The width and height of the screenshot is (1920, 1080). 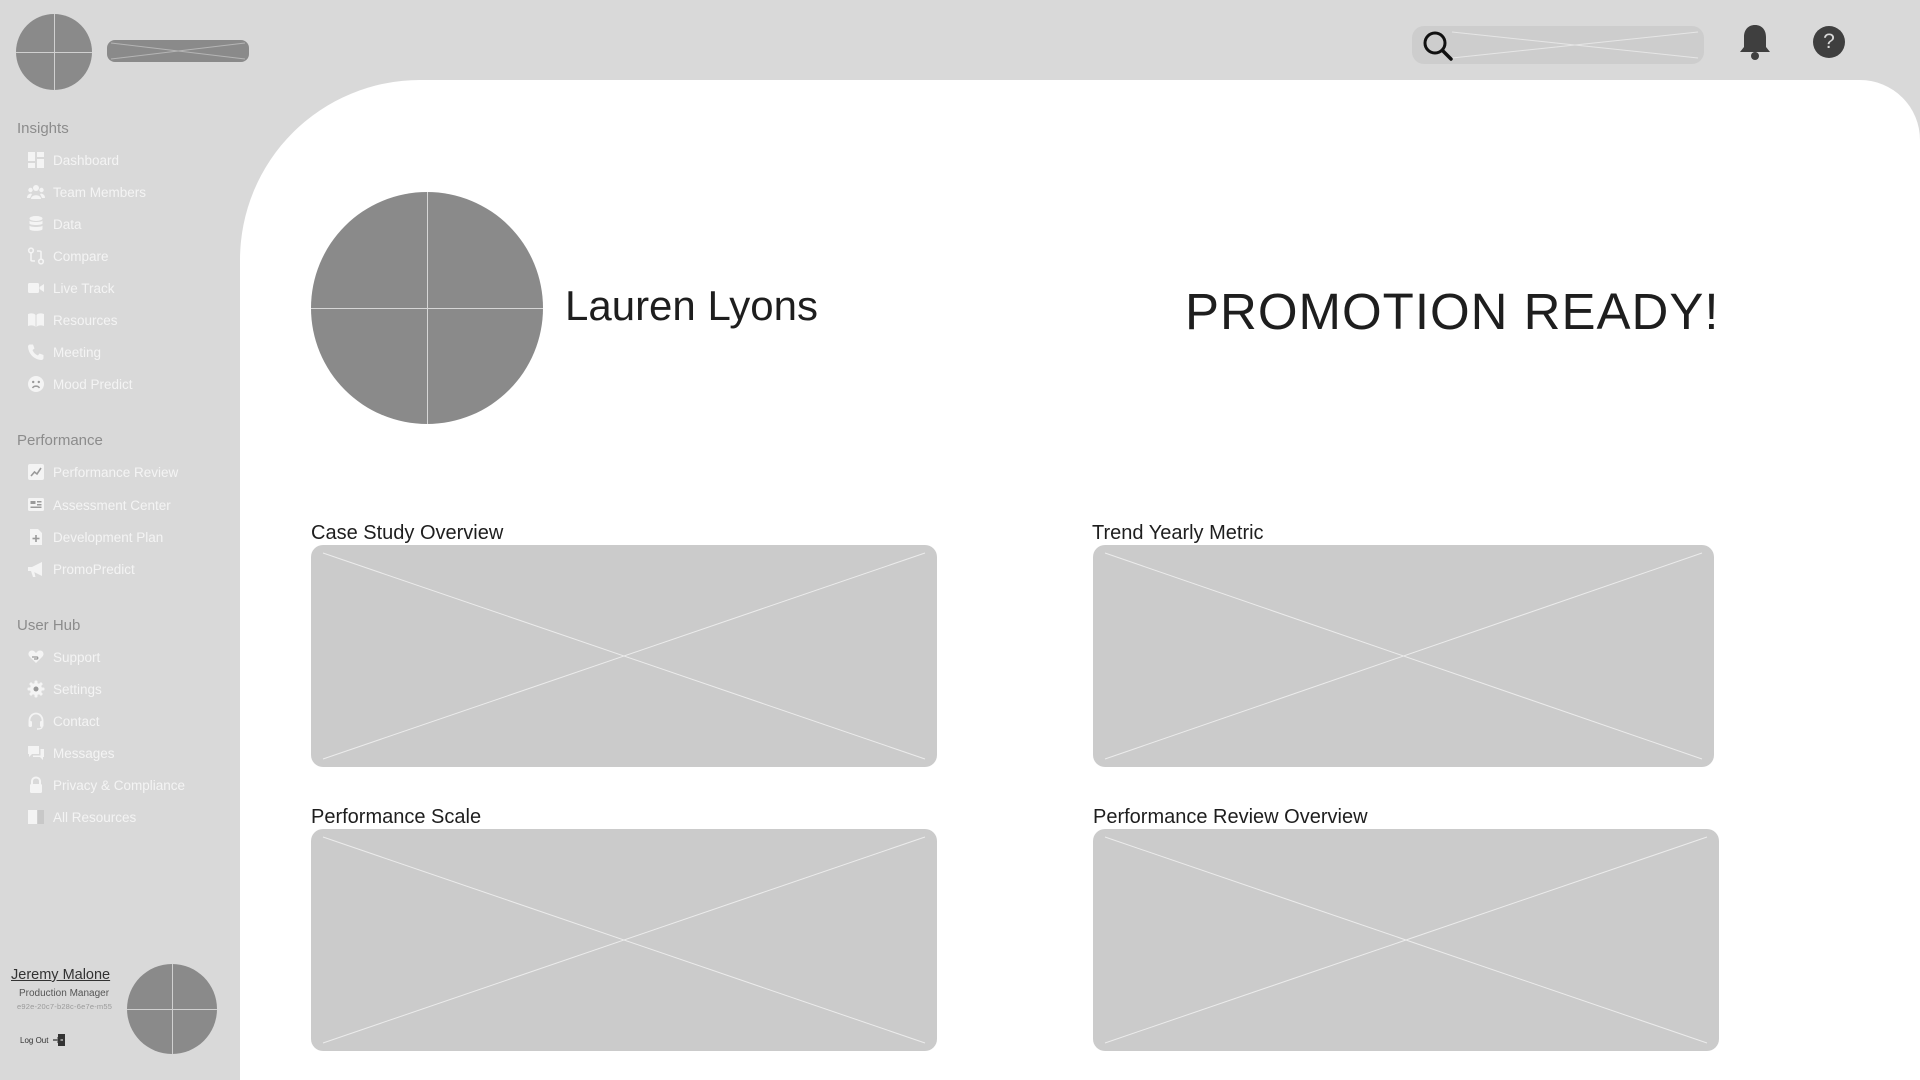 I want to click on chat-icon, so click(x=36, y=753).